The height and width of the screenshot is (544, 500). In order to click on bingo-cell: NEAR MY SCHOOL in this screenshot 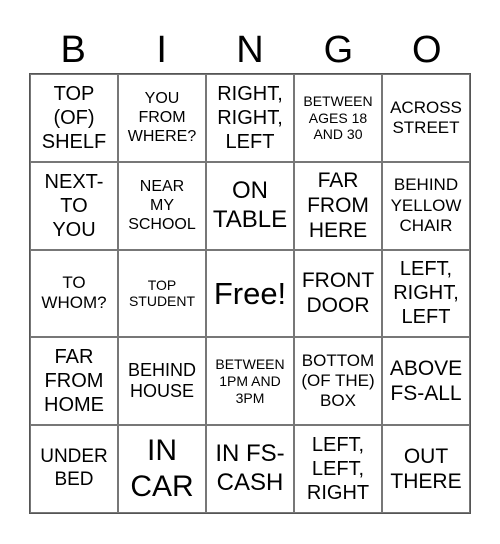, I will do `click(162, 205)`.